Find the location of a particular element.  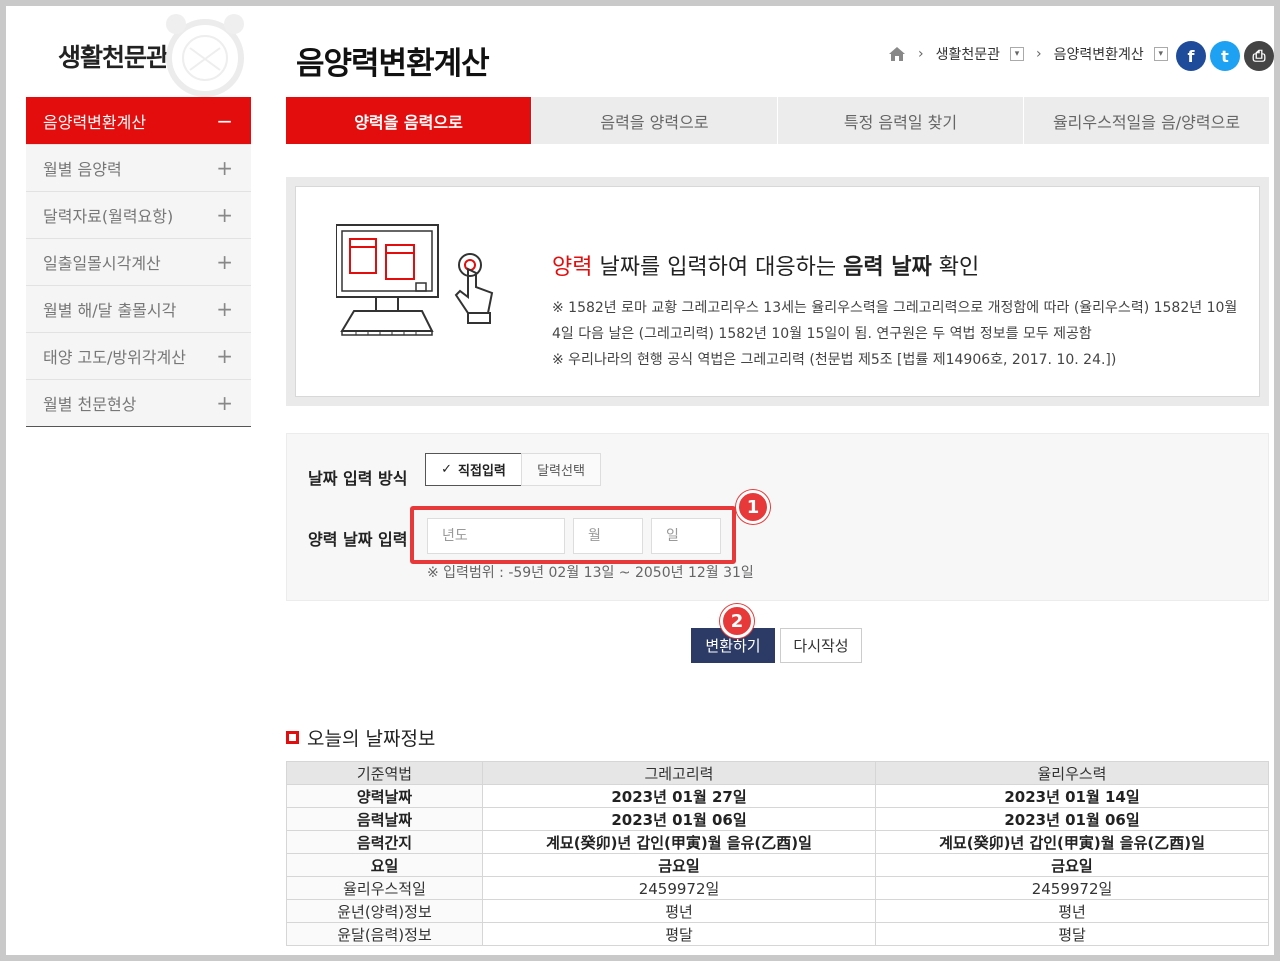

calendar-select-button: 달력선택 is located at coordinates (561, 469).